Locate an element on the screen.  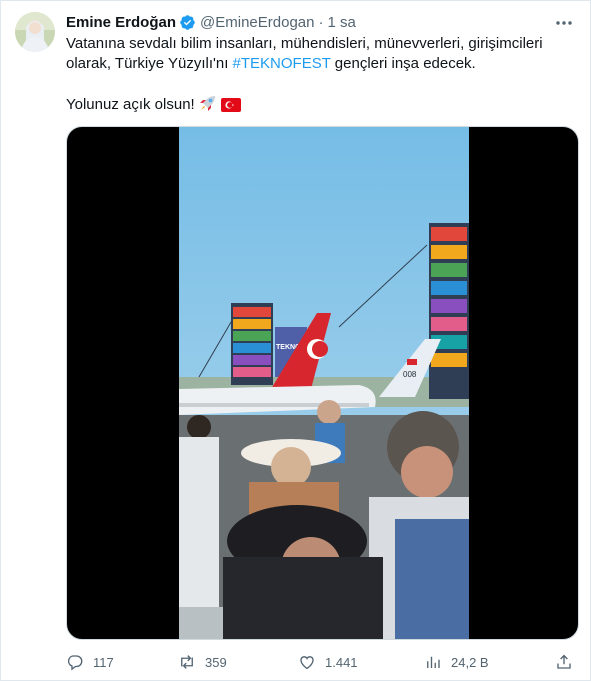
more-options-icon is located at coordinates (564, 23).